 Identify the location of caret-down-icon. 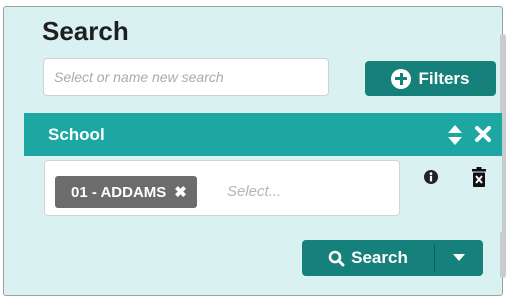
(459, 257).